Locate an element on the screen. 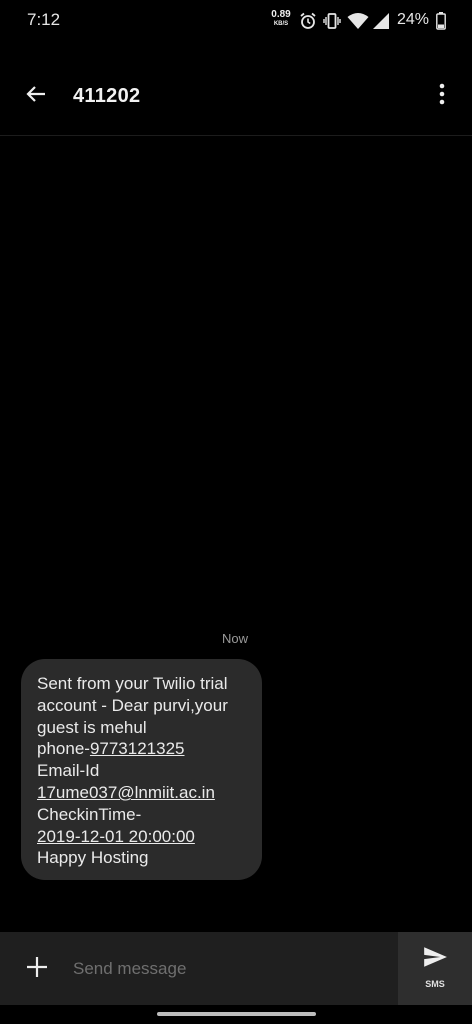  gesture-nav-handle is located at coordinates (236, 1014).